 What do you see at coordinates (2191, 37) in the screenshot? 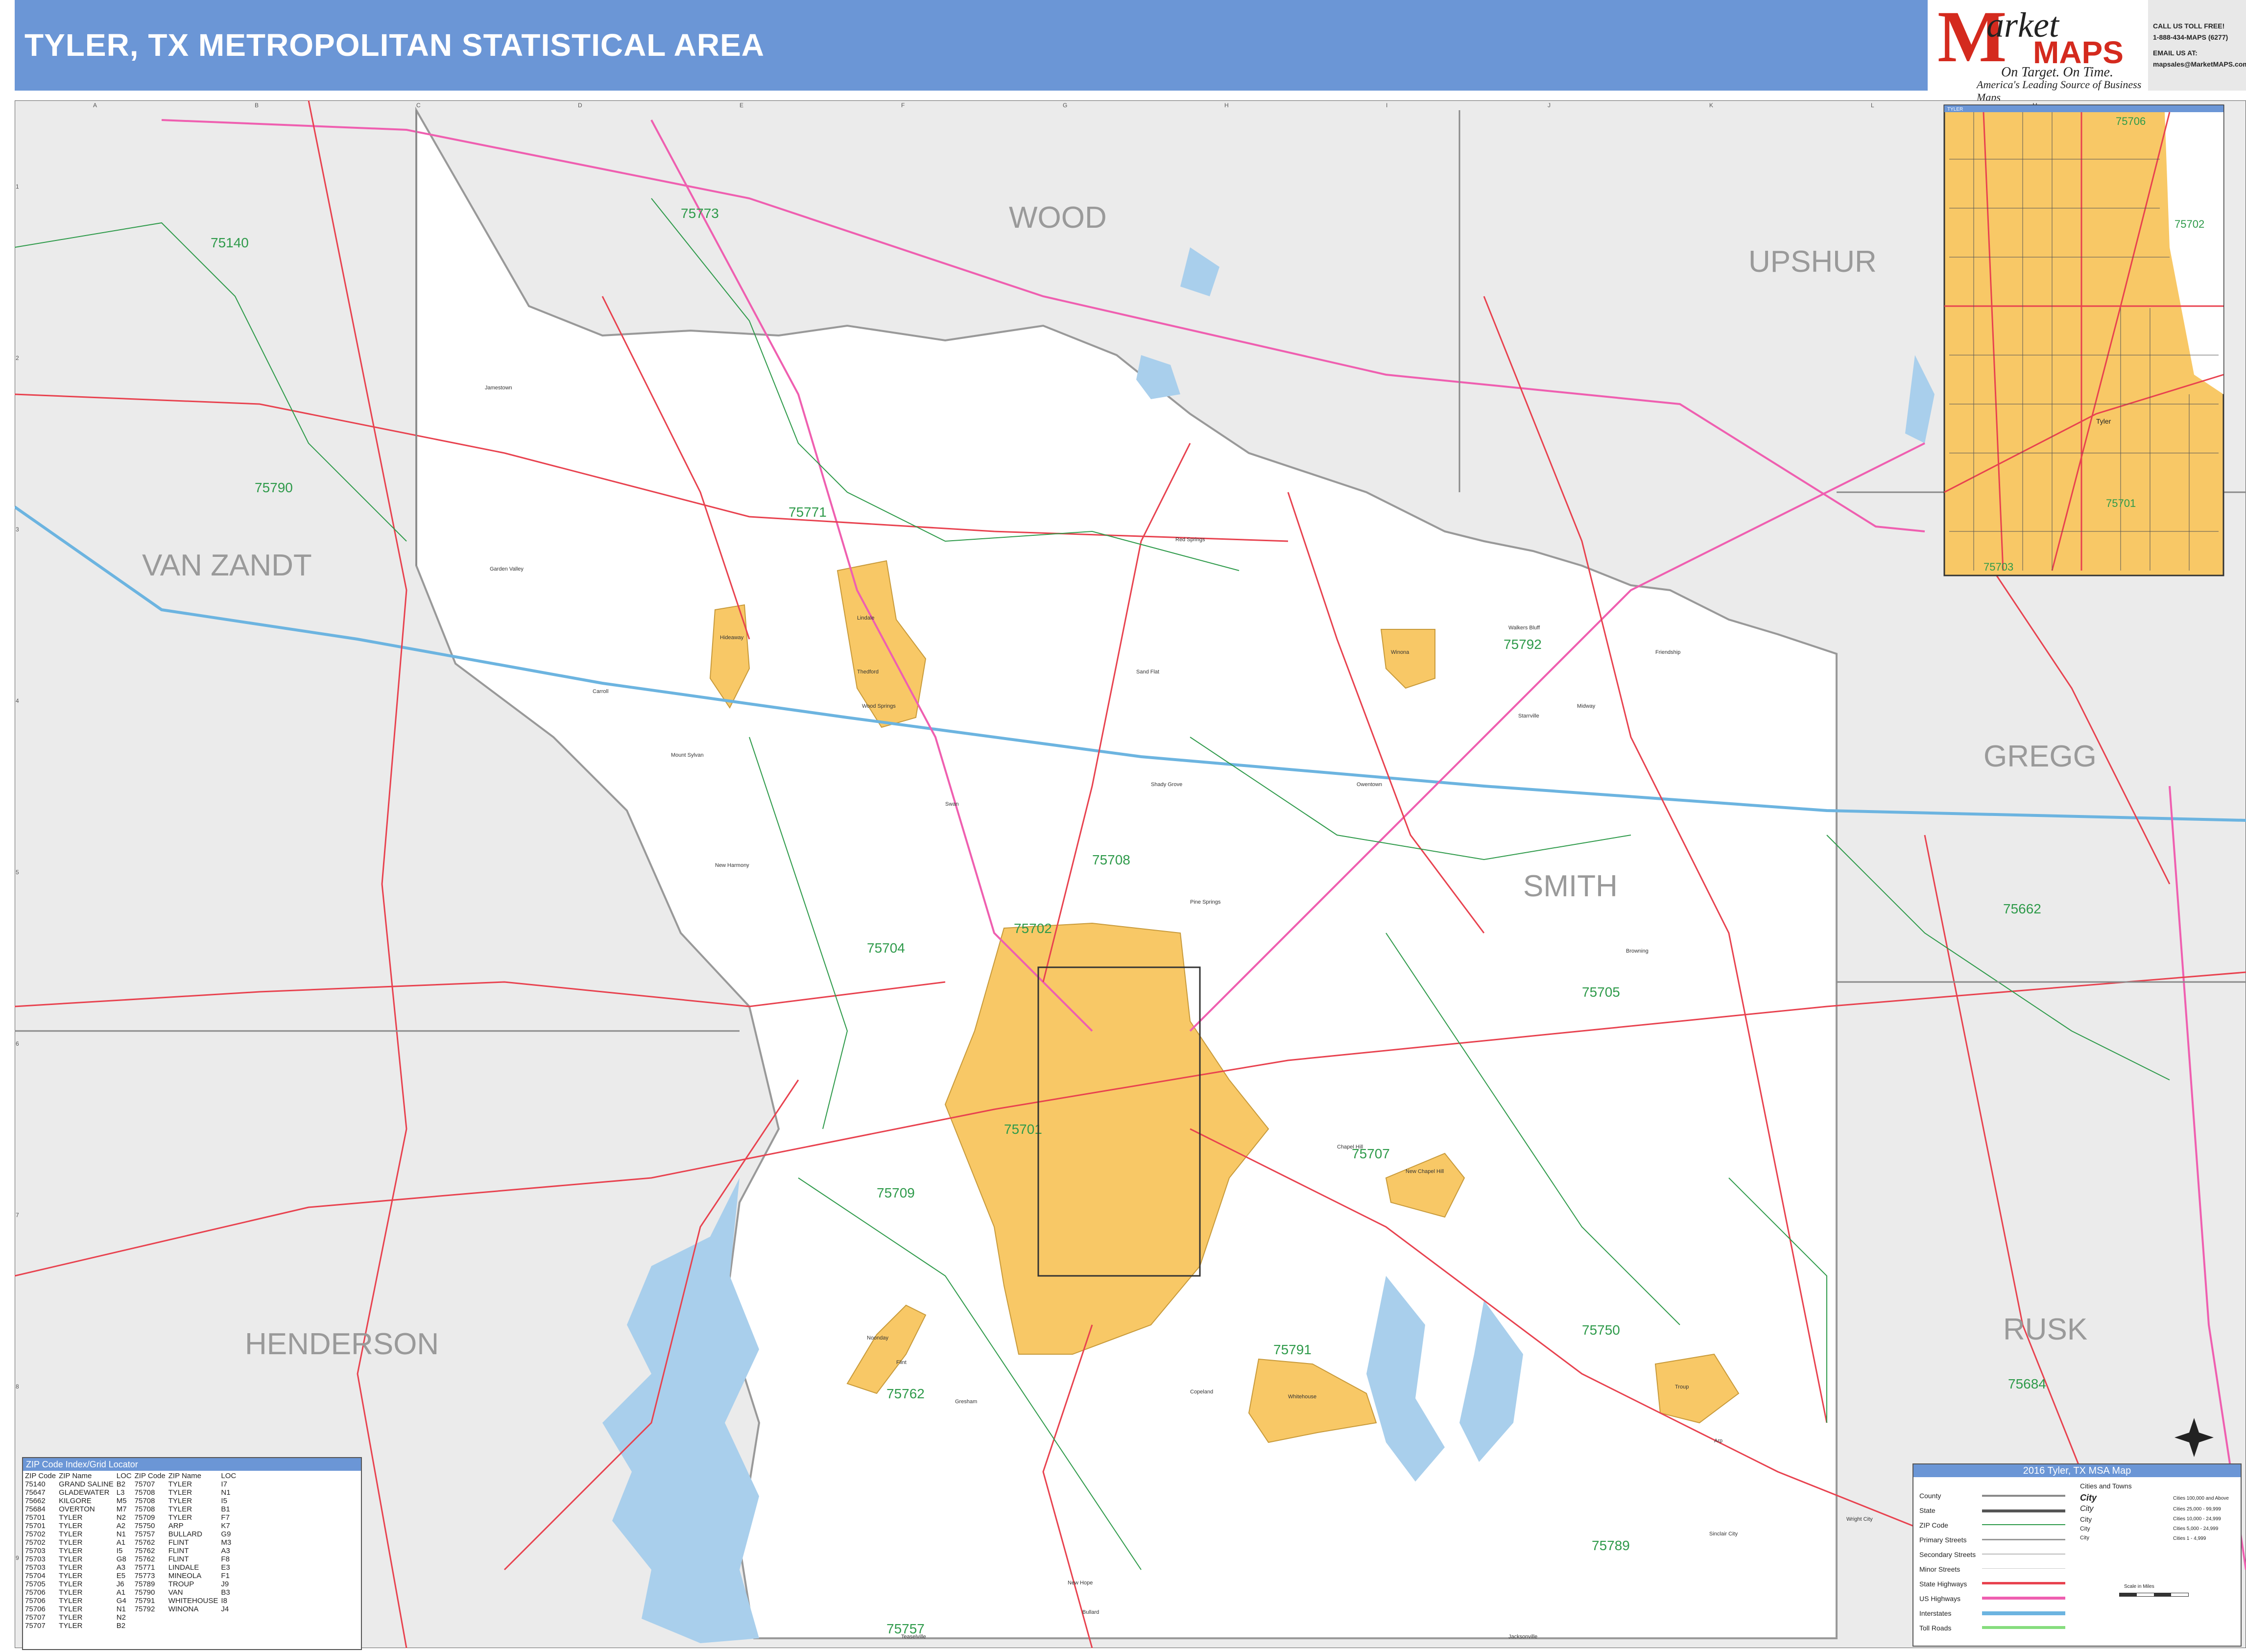
I see `contact-phone: 1-888-434-MAPS (6277)` at bounding box center [2191, 37].